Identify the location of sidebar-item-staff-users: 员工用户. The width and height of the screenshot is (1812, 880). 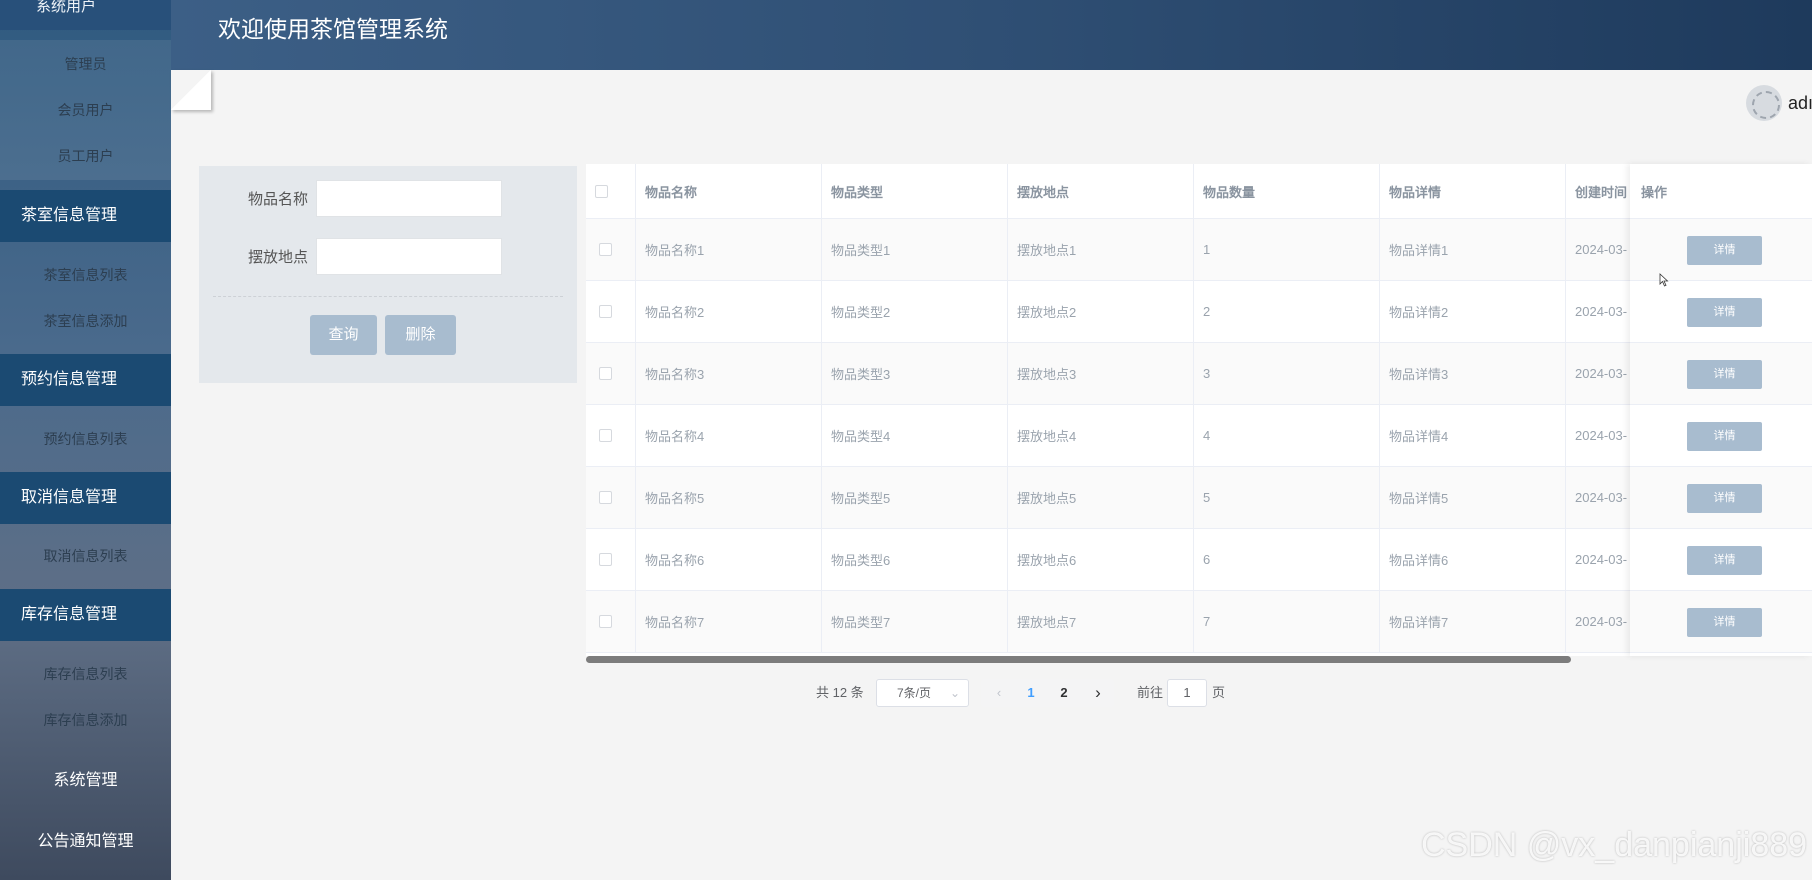
(85, 156).